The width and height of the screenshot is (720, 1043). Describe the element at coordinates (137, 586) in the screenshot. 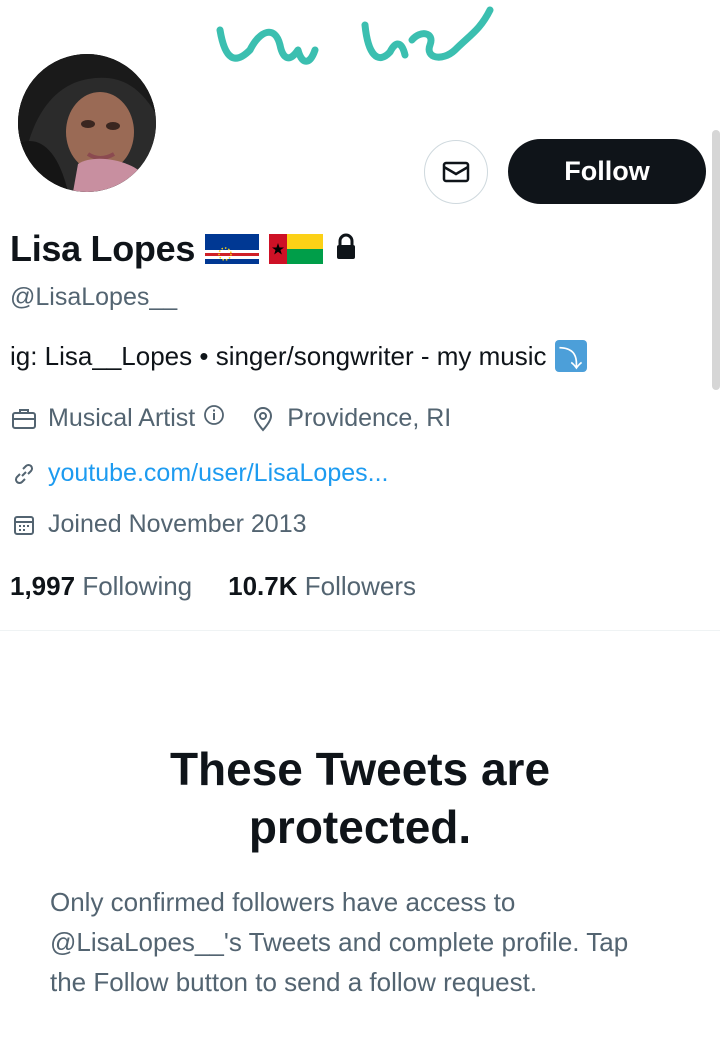

I see `following-label: Following` at that location.